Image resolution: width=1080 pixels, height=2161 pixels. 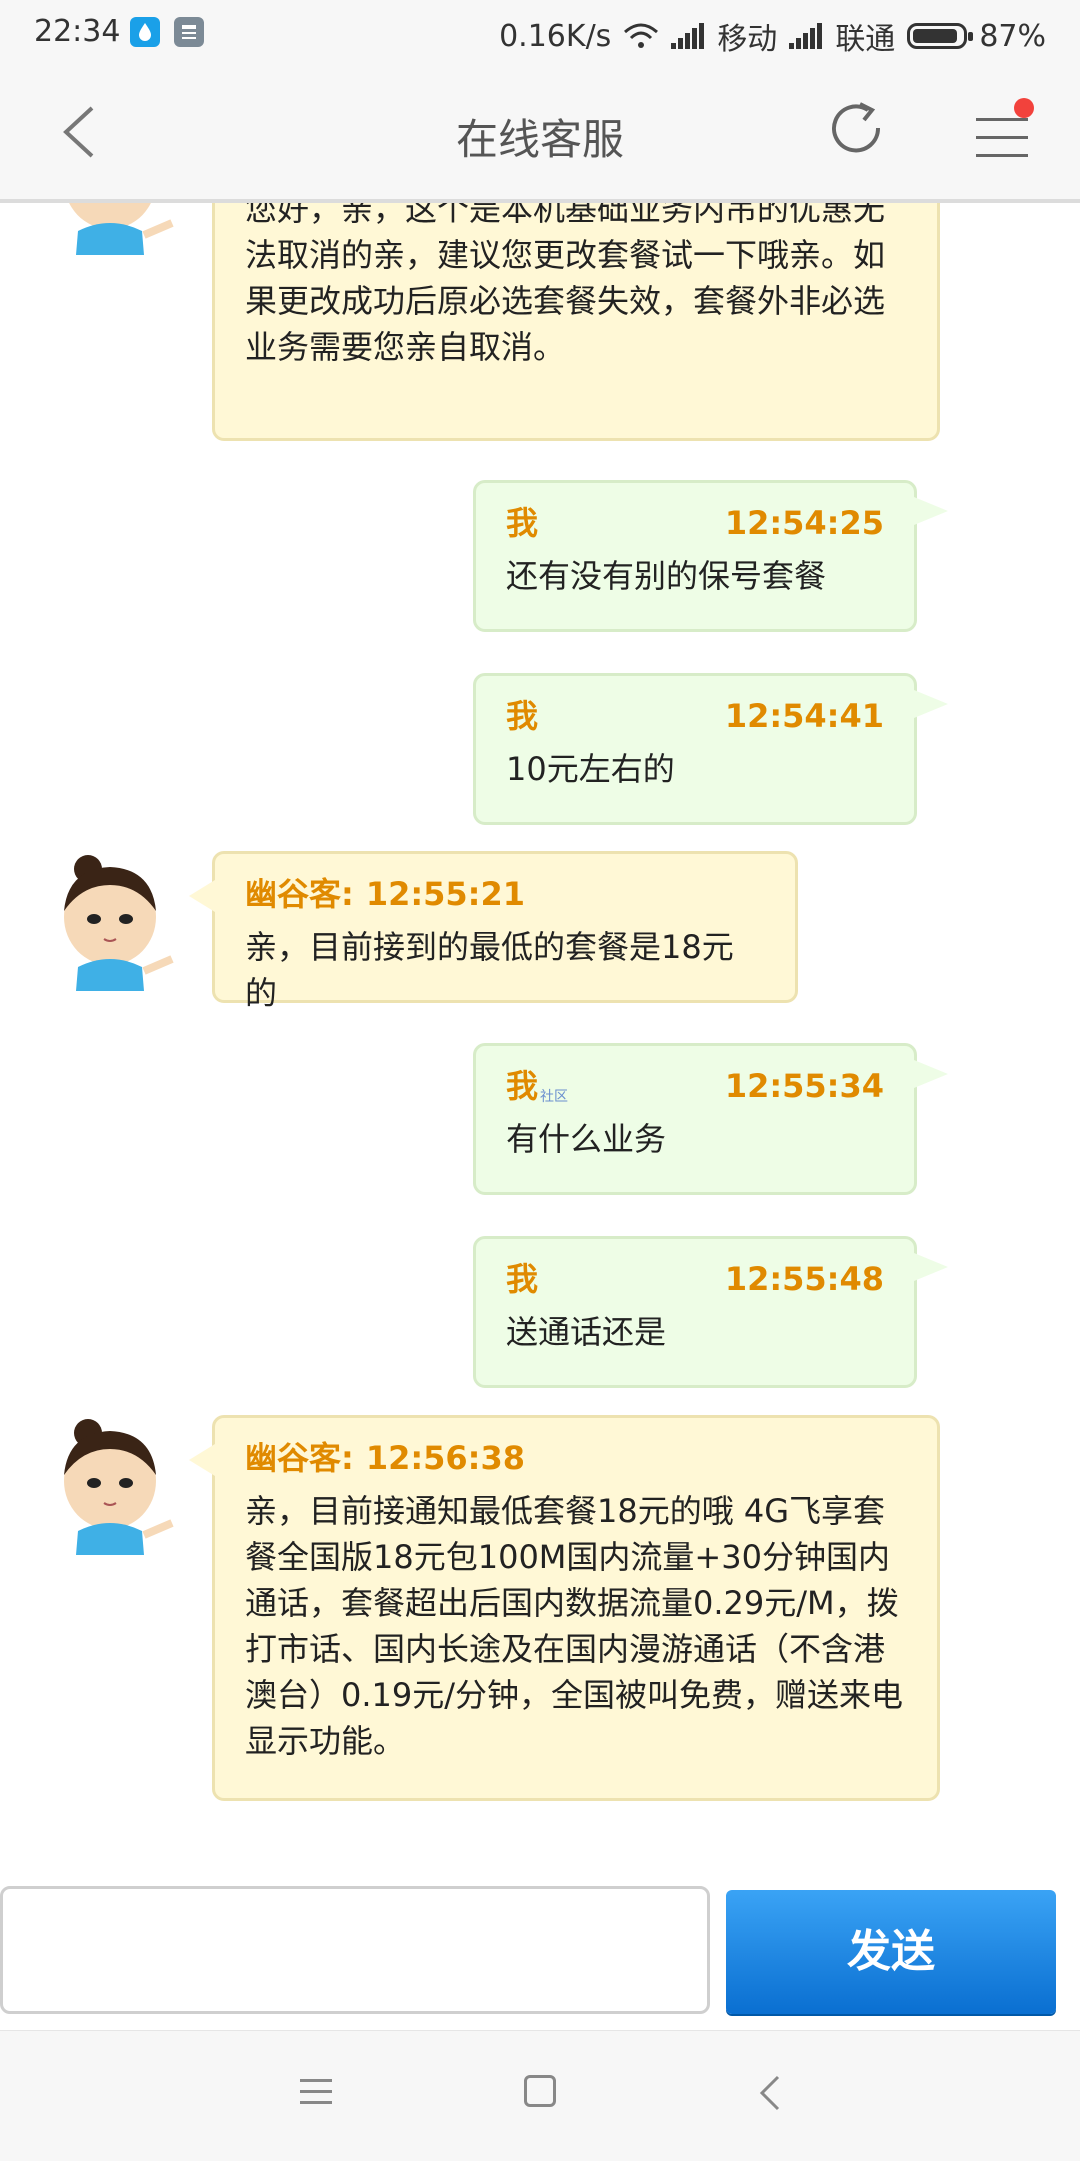 What do you see at coordinates (489, 970) in the screenshot?
I see `message-text: 亲，目前接到的最低的套餐是18元的` at bounding box center [489, 970].